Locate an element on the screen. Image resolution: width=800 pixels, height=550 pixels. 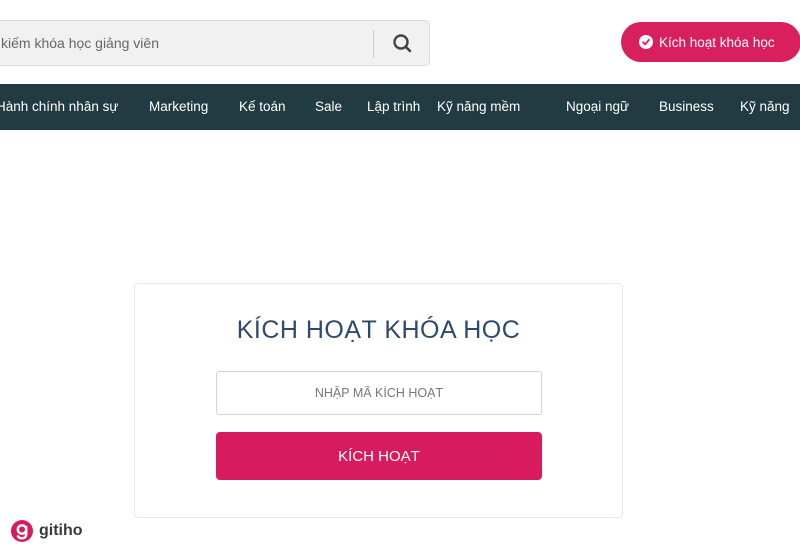
nav-item-skills: Kỹ năng is located at coordinates (765, 107).